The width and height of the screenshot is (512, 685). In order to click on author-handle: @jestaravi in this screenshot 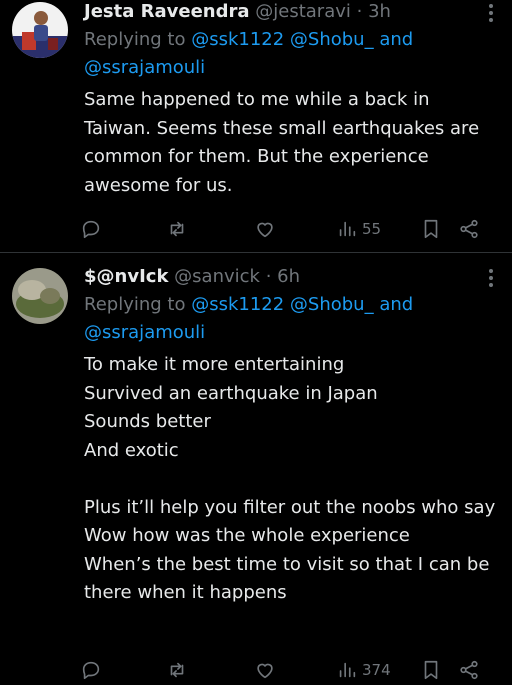, I will do `click(303, 11)`.